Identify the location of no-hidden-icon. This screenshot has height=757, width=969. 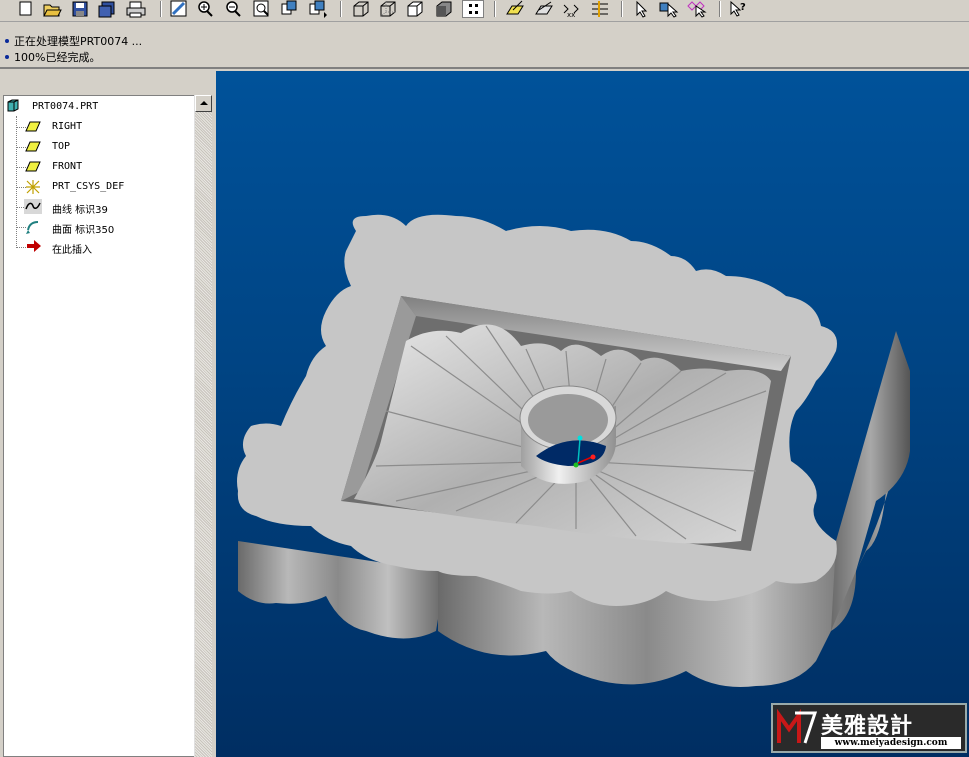
(415, 9).